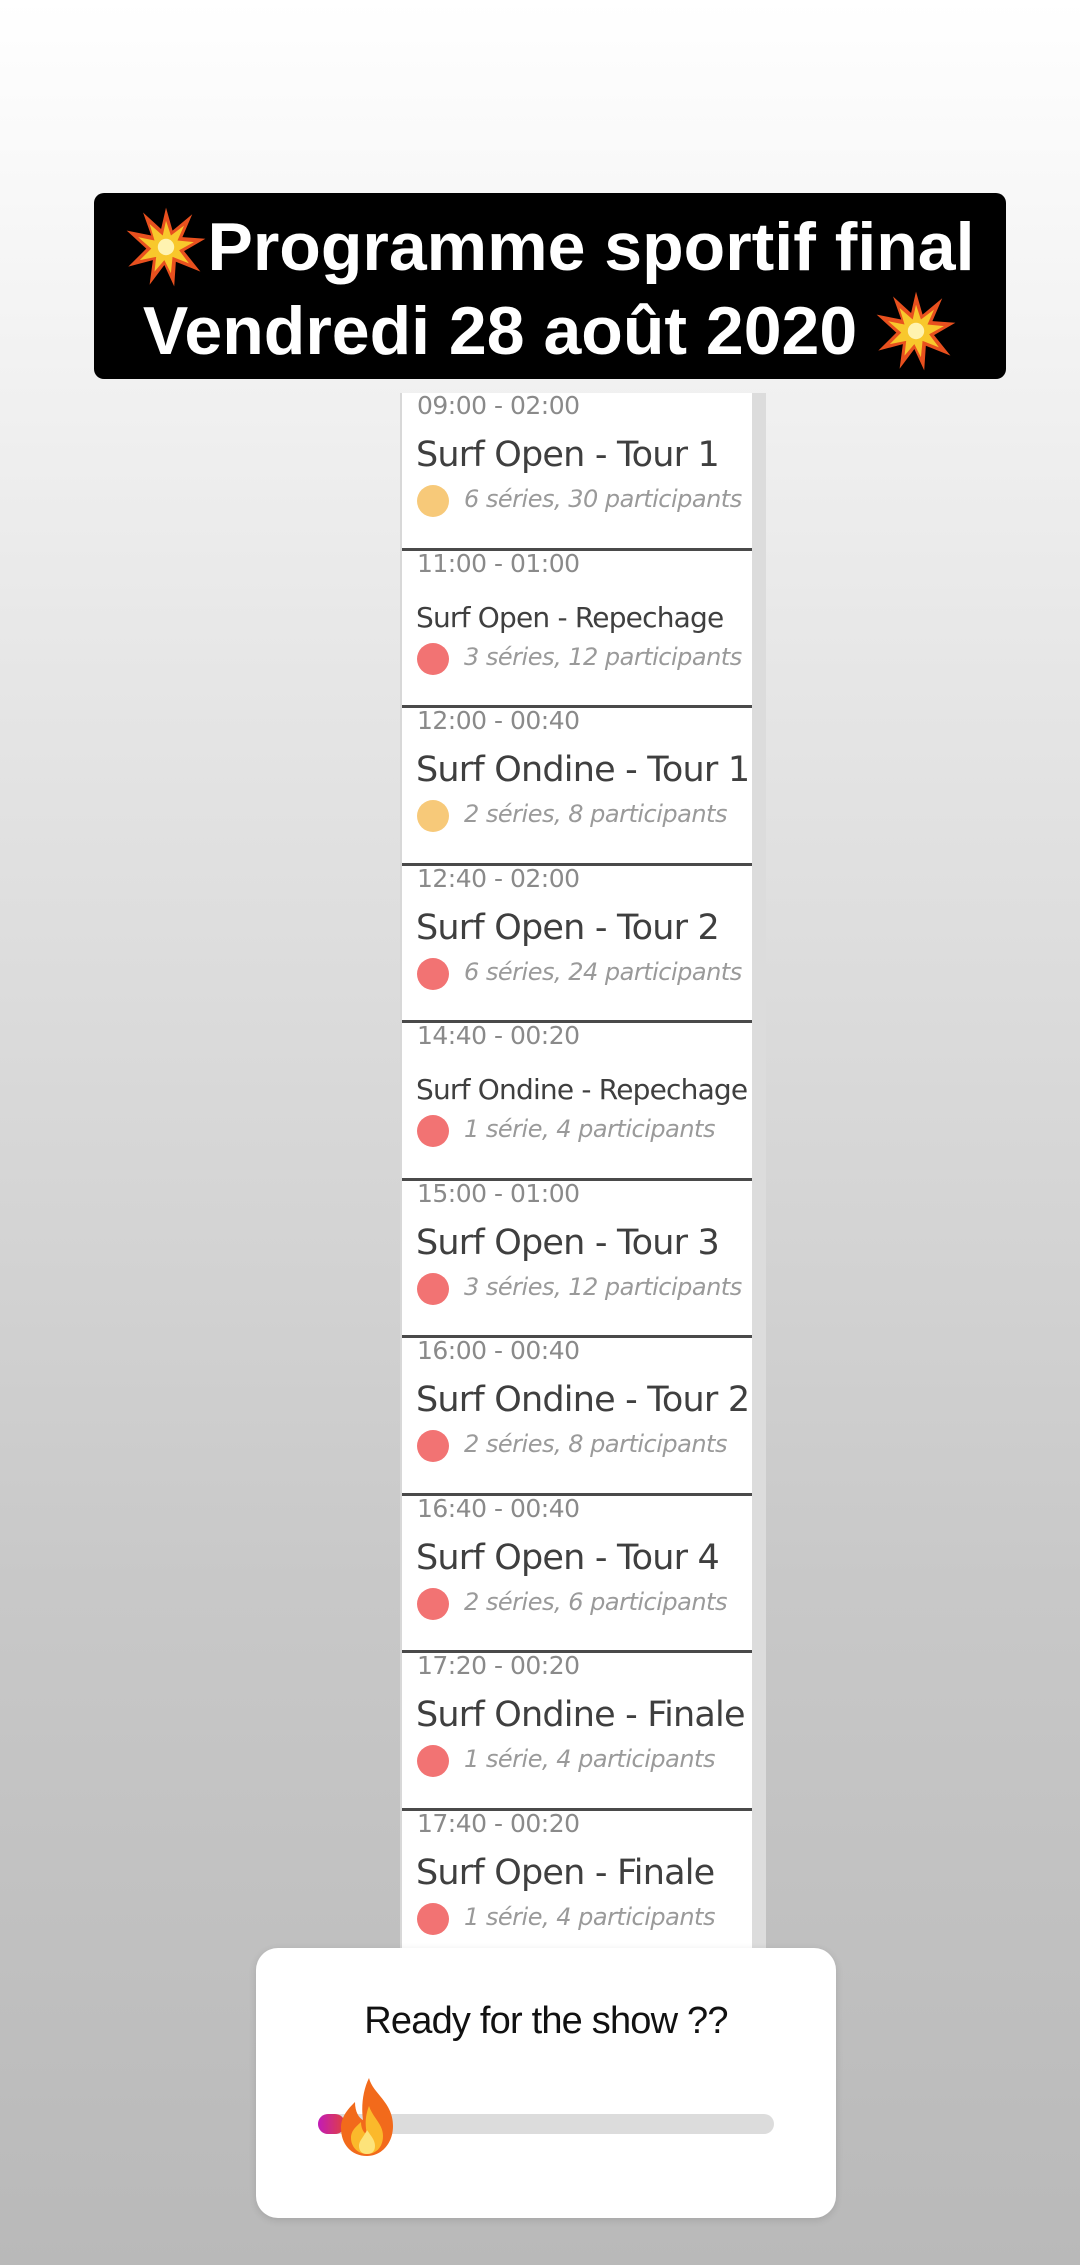 The width and height of the screenshot is (1080, 2265). Describe the element at coordinates (498, 406) in the screenshot. I see `event-time: 09:00 - 02:00` at that location.